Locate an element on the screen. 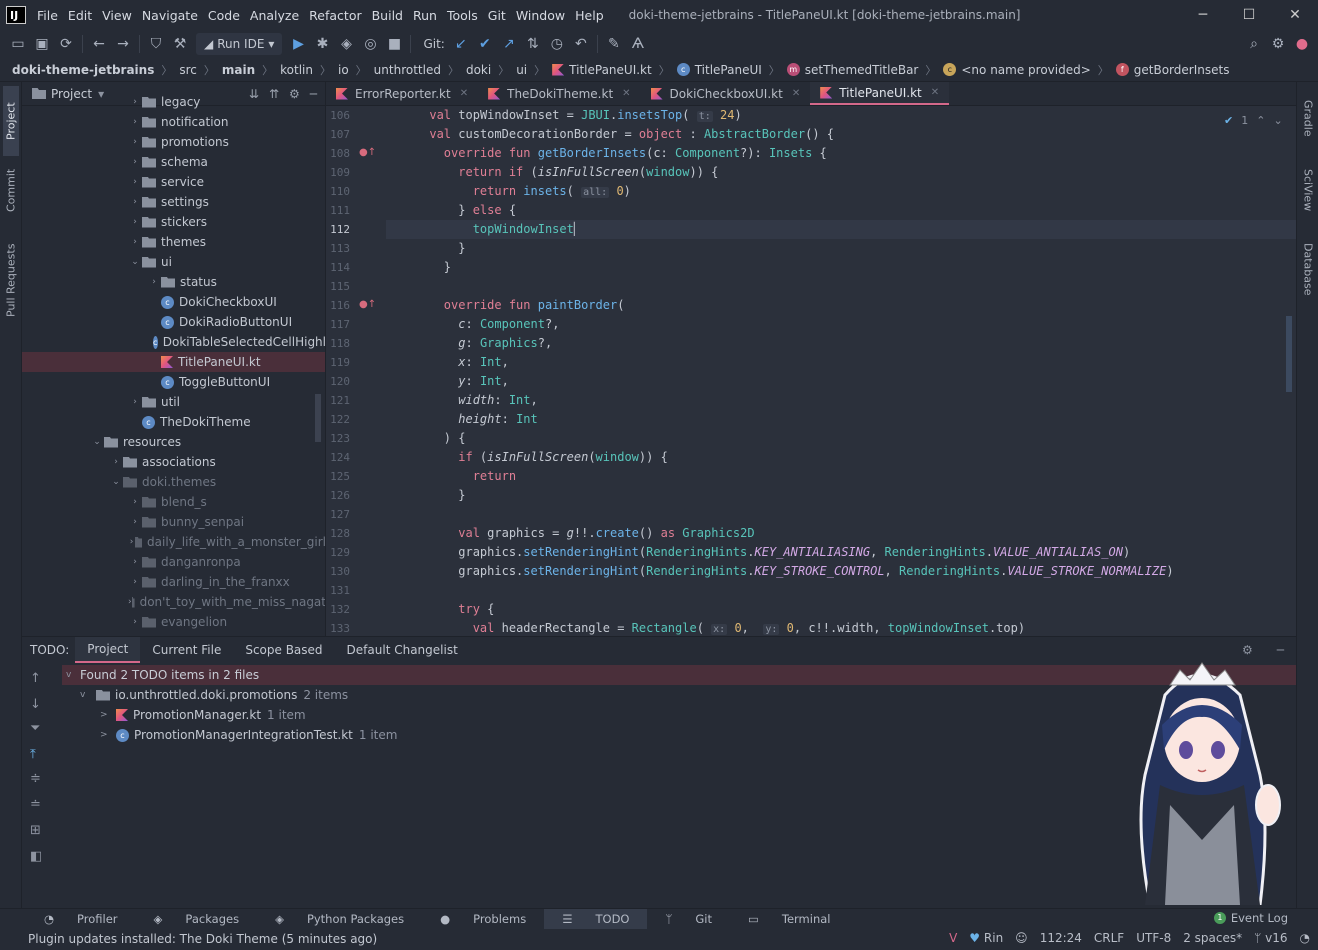 The image size is (1318, 950). anime-a-icon: Ѧ is located at coordinates (638, 44).